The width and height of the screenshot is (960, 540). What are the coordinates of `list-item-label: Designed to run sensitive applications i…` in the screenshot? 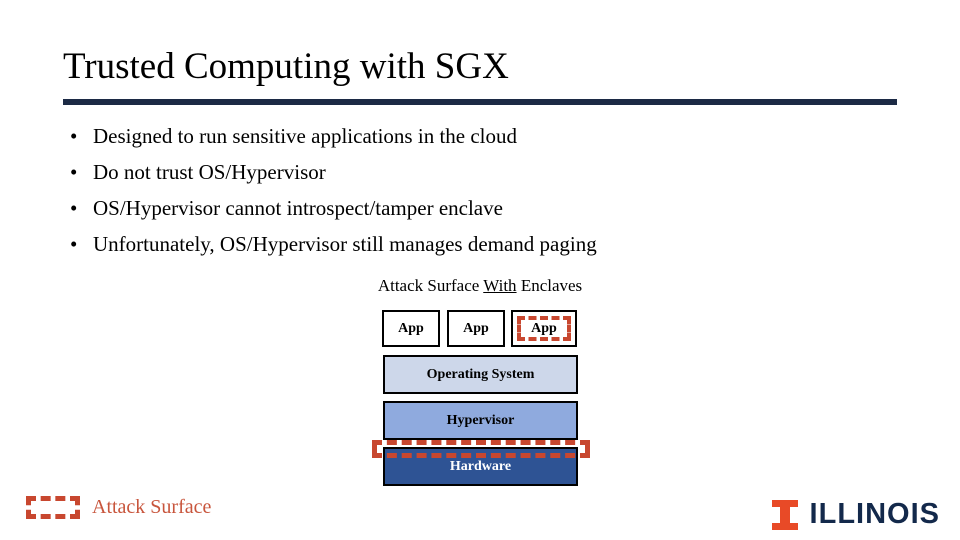 It's located at (305, 136).